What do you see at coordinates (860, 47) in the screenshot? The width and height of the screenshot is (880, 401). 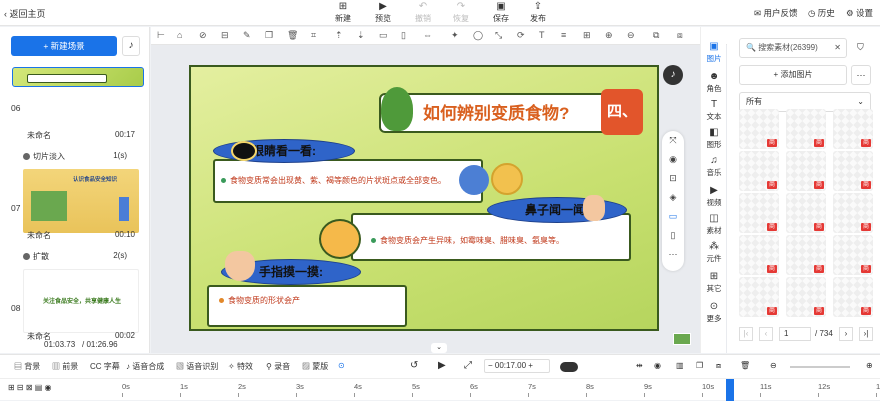 I see `filter-icon: ⛉` at bounding box center [860, 47].